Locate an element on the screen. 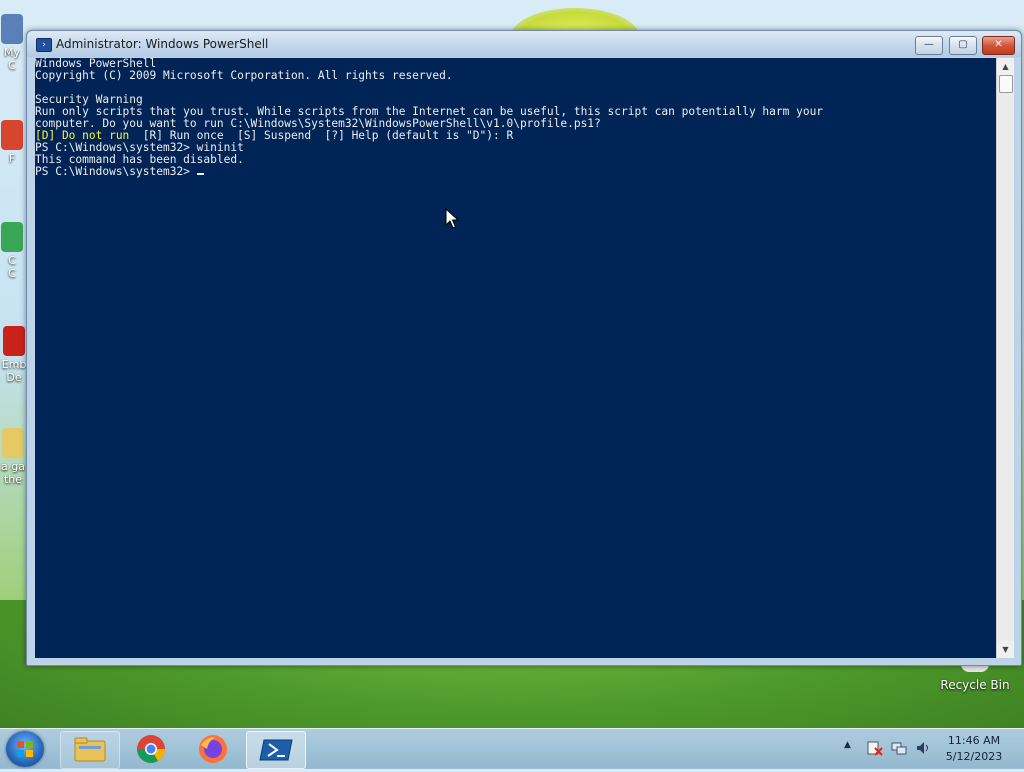 This screenshot has width=1024, height=772. vertical-scrollbar: ▲ ▼ is located at coordinates (1005, 358).